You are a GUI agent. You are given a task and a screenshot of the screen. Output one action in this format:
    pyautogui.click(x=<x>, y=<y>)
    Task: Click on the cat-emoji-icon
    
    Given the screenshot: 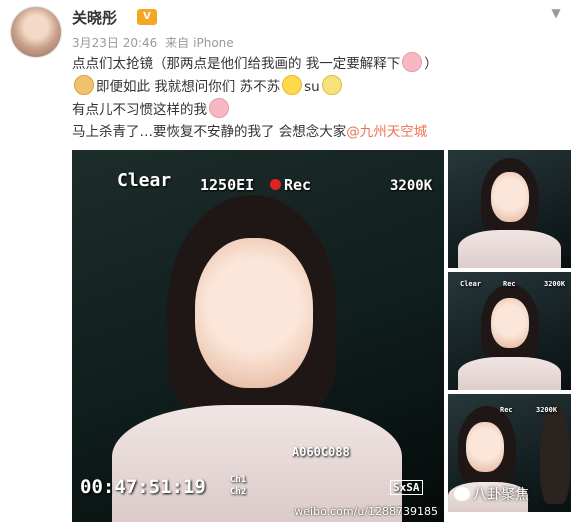 What is the action you would take?
    pyautogui.click(x=84, y=85)
    